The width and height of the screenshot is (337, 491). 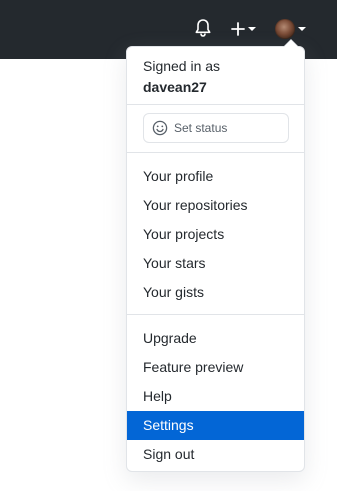 I want to click on smiley-icon, so click(x=160, y=128).